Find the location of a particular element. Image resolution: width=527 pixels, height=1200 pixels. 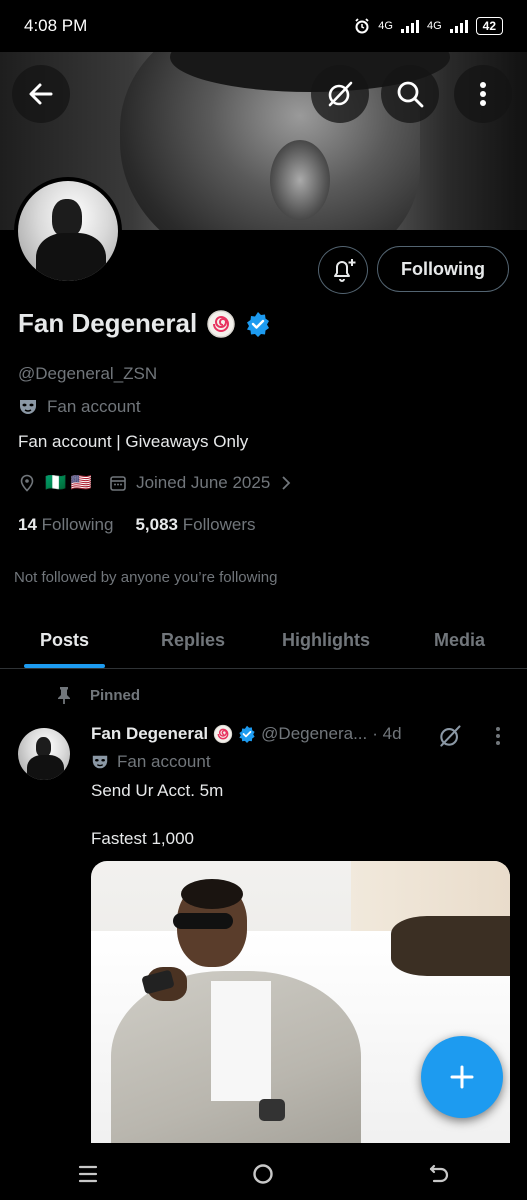

status-bar: 4:08 PM 4G 4G 42 is located at coordinates (263, 26).